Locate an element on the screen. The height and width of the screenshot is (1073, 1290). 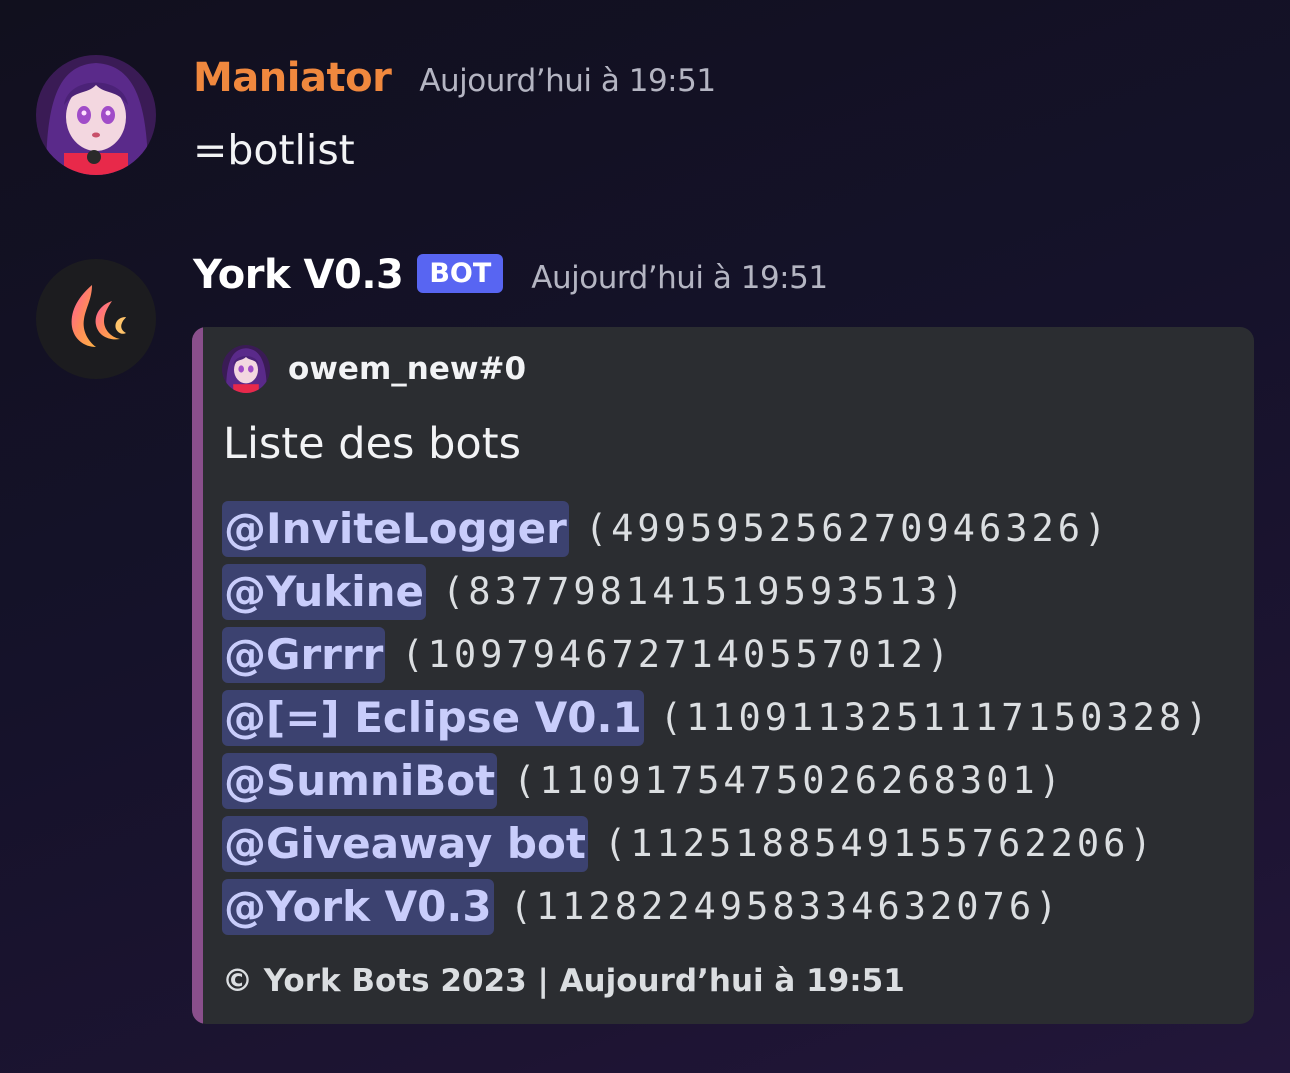
bot-list-item: @York V0.3 (1128224958334632076) is located at coordinates (716, 906).